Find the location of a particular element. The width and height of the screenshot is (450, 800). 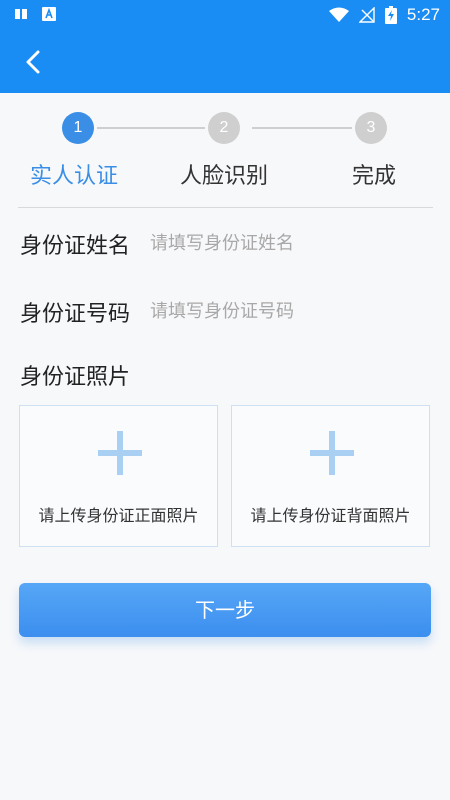

status-bar-notifications is located at coordinates (35, 14).